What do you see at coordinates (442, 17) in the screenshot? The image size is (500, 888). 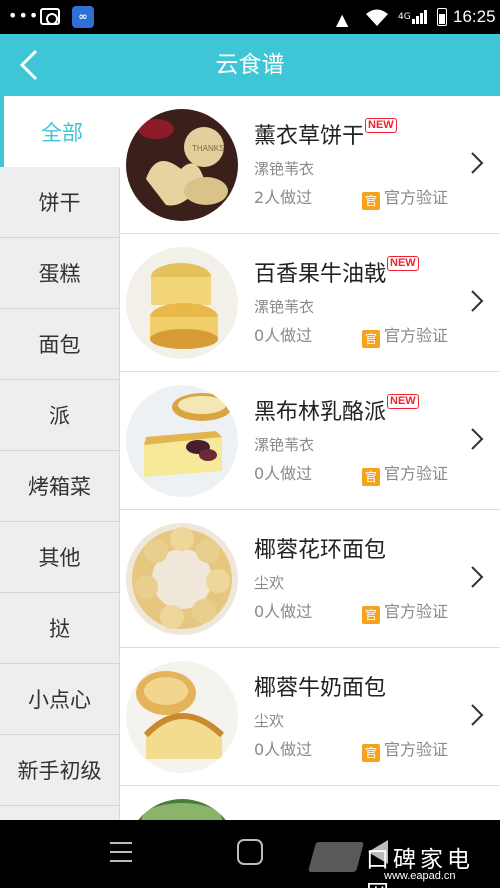 I see `battery-icon` at bounding box center [442, 17].